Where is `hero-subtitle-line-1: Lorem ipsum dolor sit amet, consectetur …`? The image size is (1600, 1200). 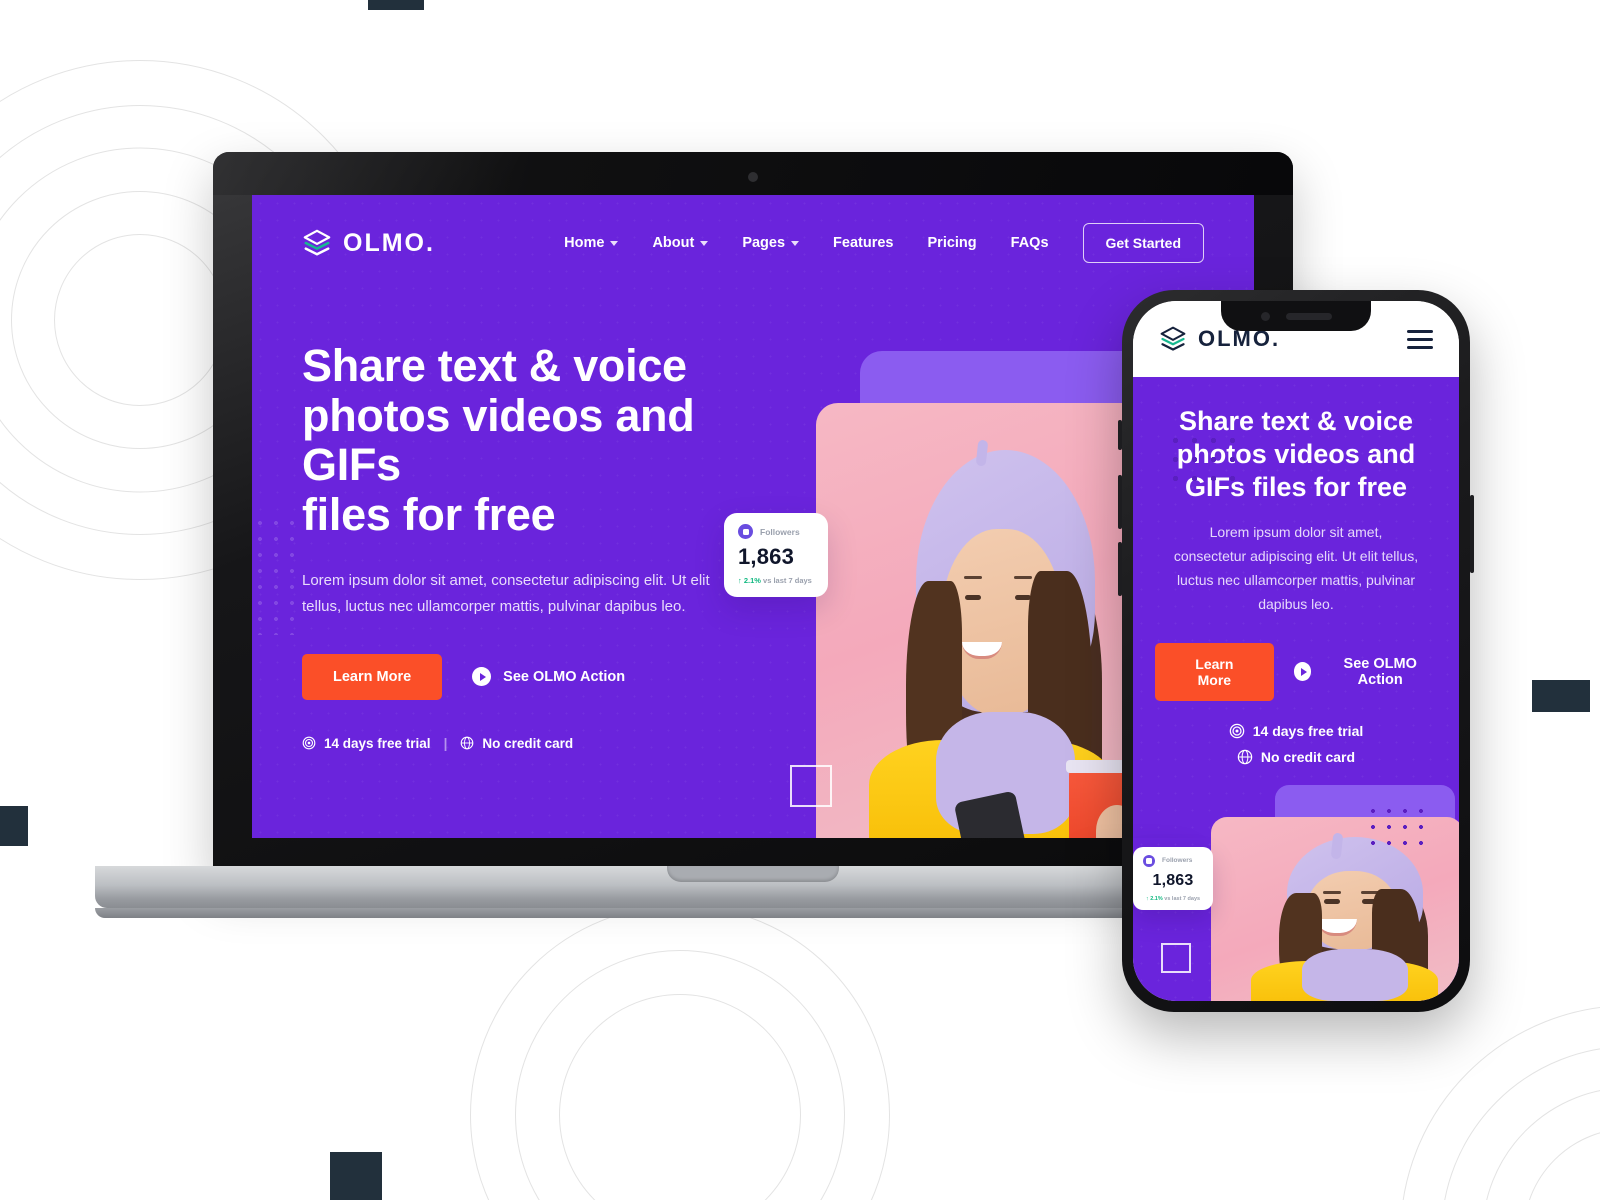
hero-subtitle-line-1: Lorem ipsum dolor sit amet, consectetur … is located at coordinates (506, 580).